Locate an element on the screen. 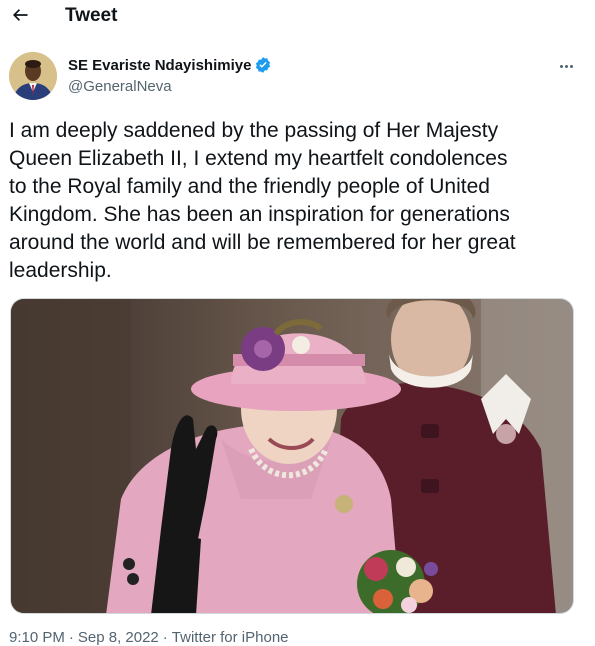  page-title: Tweet is located at coordinates (91, 15).